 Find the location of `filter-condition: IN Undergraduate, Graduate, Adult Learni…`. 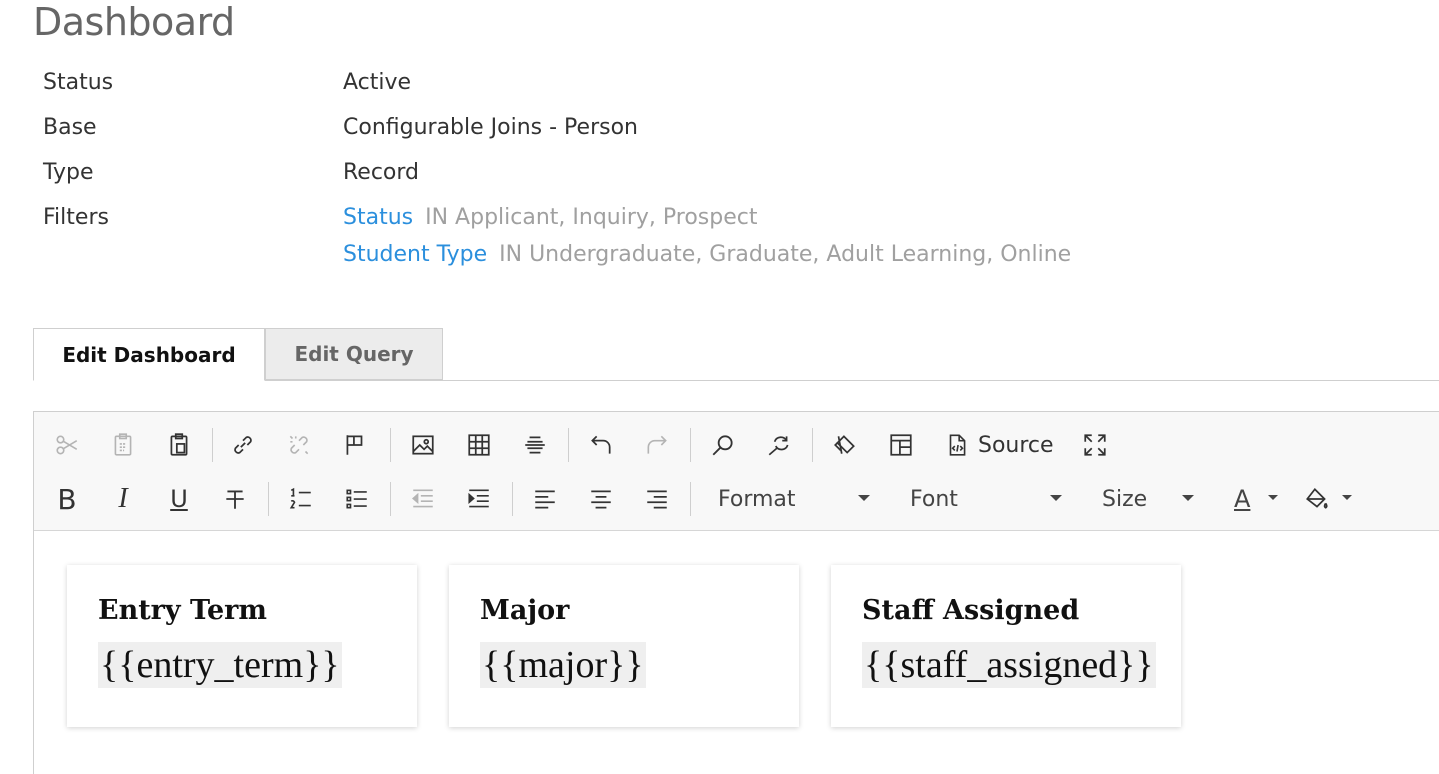

filter-condition: IN Undergraduate, Graduate, Adult Learni… is located at coordinates (785, 254).